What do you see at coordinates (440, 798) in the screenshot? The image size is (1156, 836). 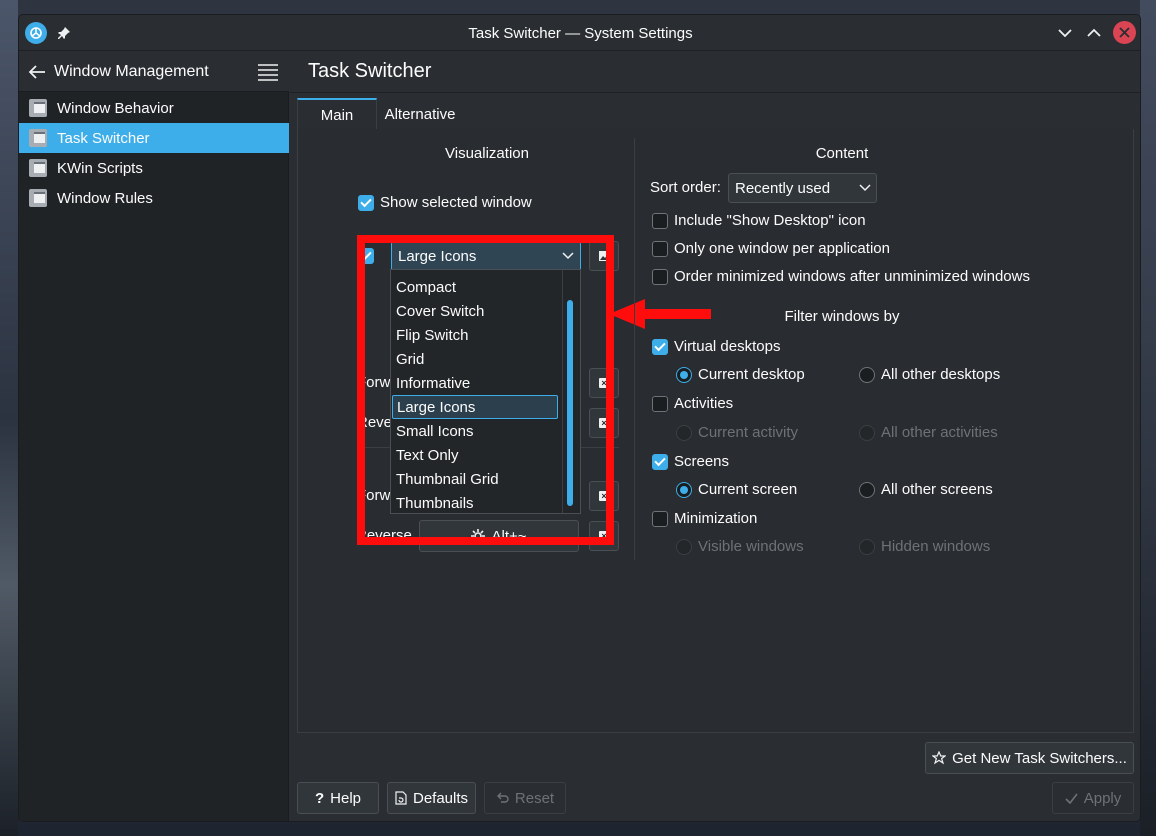 I see `defaults-label: Defaults` at bounding box center [440, 798].